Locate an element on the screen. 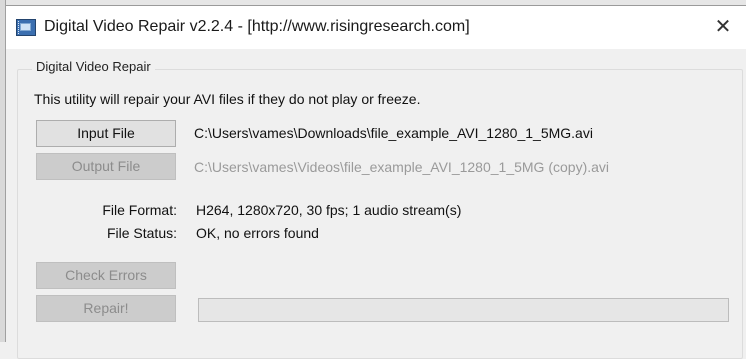 Image resolution: width=746 pixels, height=359 pixels. check-errors-button: Check Errors is located at coordinates (106, 275).